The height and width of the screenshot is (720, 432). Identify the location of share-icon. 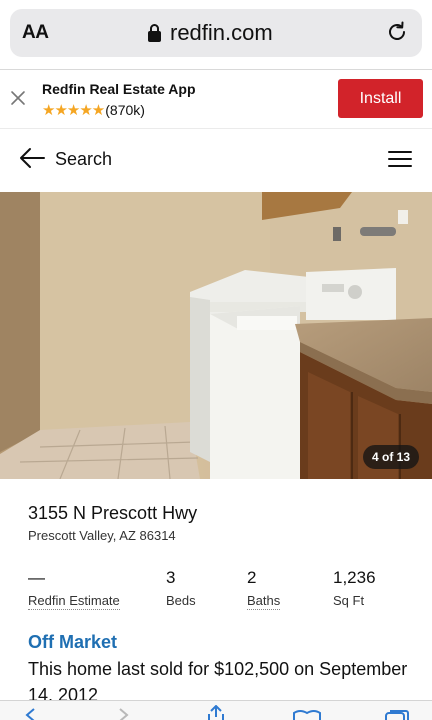
(216, 712).